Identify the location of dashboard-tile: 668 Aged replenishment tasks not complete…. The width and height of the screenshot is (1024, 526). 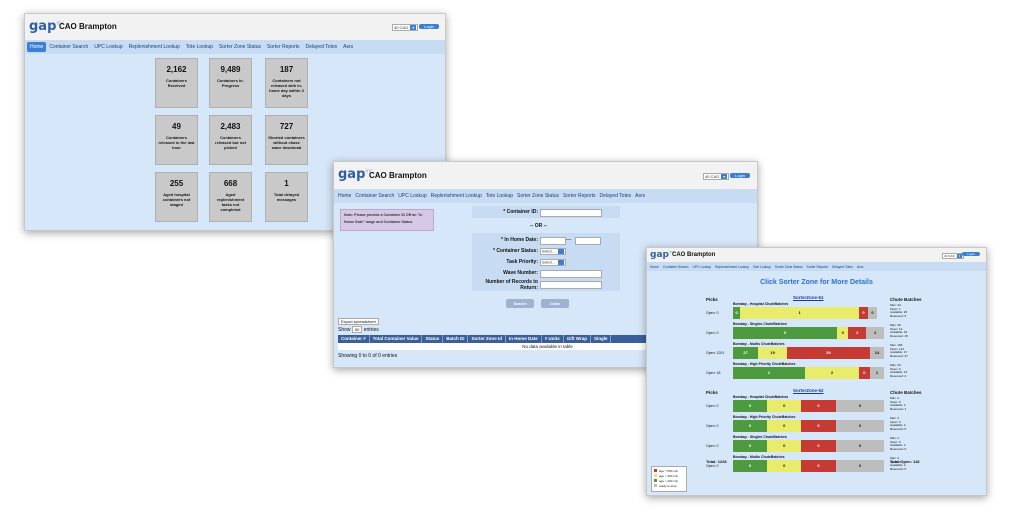
(230, 197).